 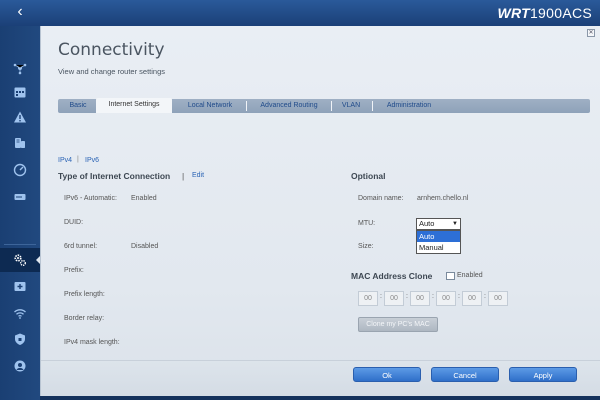 What do you see at coordinates (114, 176) in the screenshot?
I see `connection-type-heading: Type of Internet Connection` at bounding box center [114, 176].